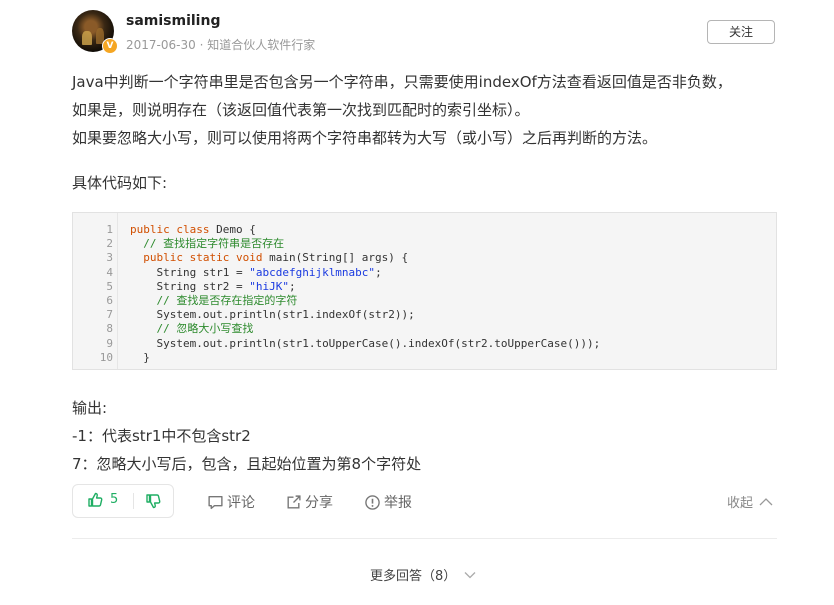 This screenshot has width=834, height=605. Describe the element at coordinates (203, 272) in the screenshot. I see `code-text: String str1 =` at that location.